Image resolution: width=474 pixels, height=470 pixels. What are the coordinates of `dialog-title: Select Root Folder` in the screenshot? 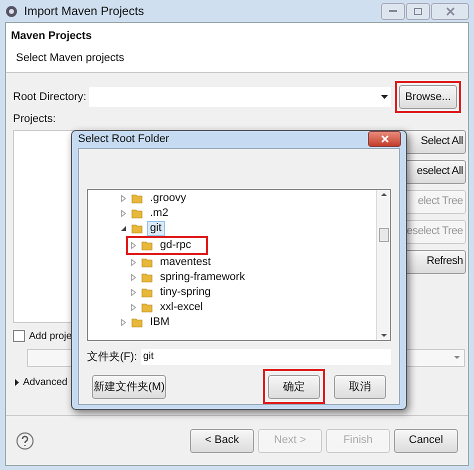 It's located at (124, 139).